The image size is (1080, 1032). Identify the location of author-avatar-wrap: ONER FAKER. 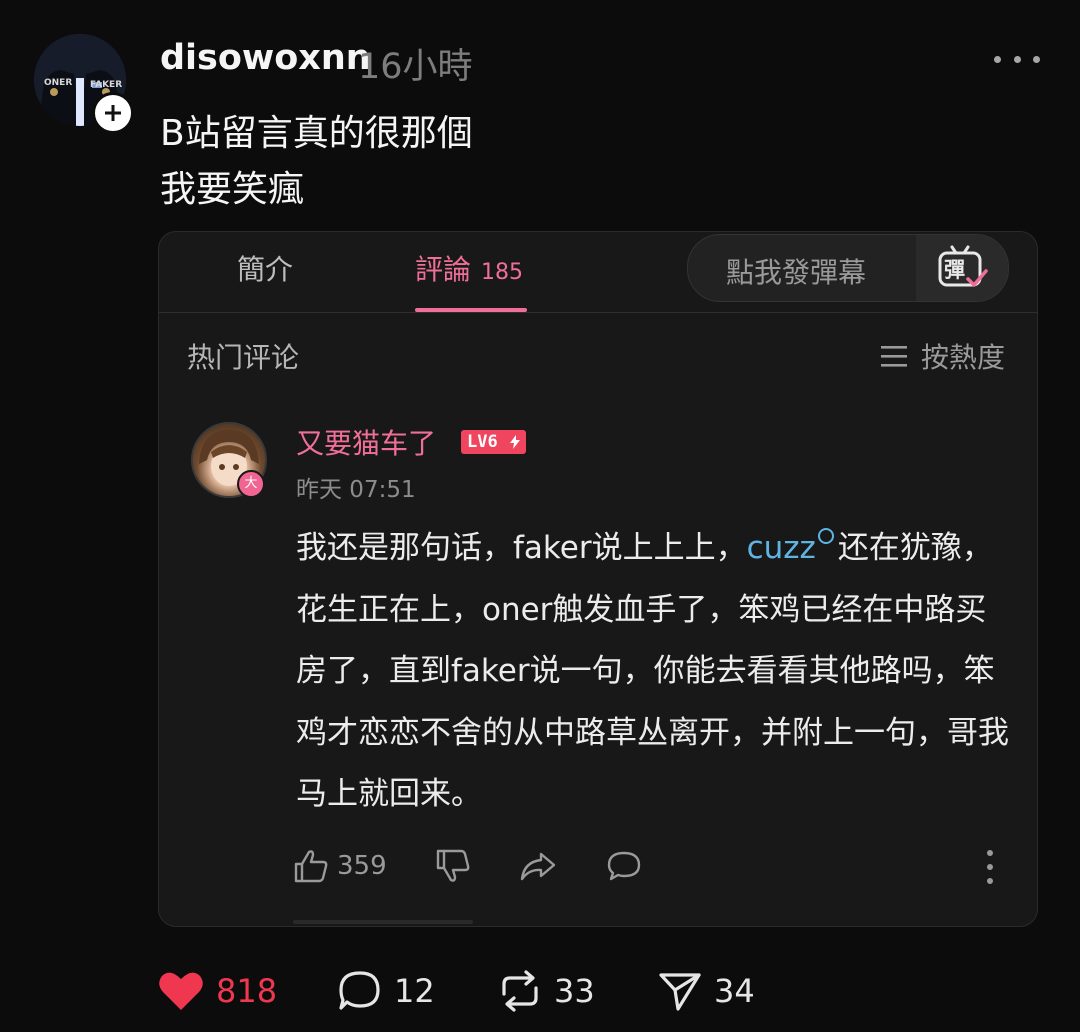
(84, 84).